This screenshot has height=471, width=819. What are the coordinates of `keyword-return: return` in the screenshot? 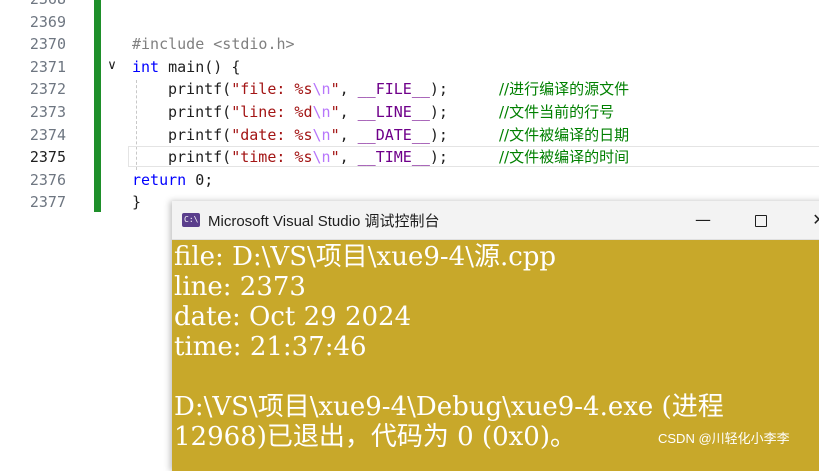 It's located at (159, 180).